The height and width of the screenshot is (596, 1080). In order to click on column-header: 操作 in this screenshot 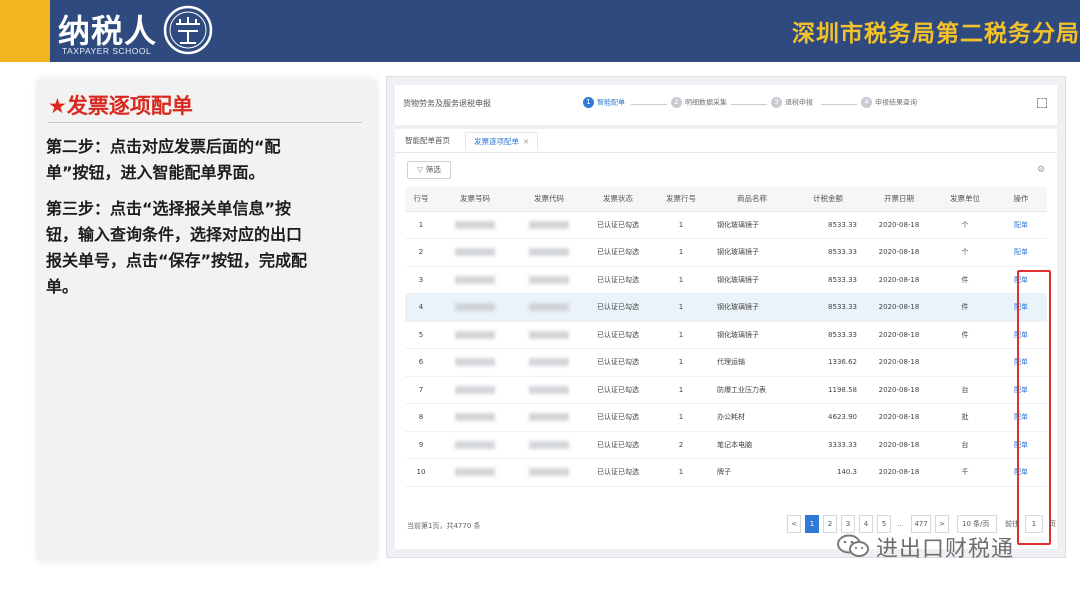, I will do `click(1021, 199)`.